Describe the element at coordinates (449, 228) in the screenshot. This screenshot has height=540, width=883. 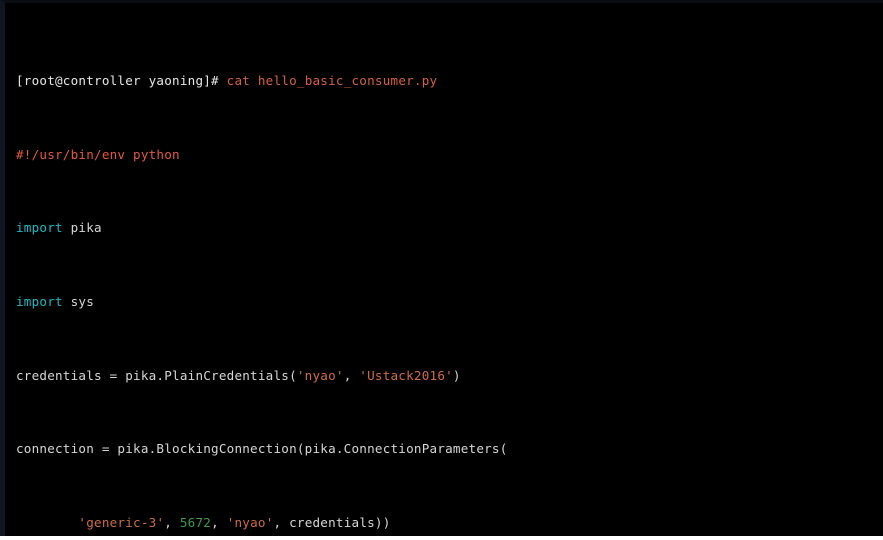
I see `code-line-import-pika: import pika` at that location.